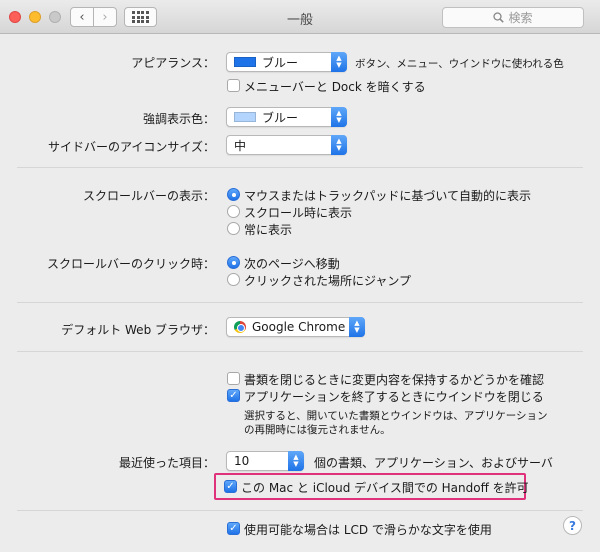 The width and height of the screenshot is (600, 552). What do you see at coordinates (138, 330) in the screenshot?
I see `default-browser-label: デフォルト Web ブラウザ：` at bounding box center [138, 330].